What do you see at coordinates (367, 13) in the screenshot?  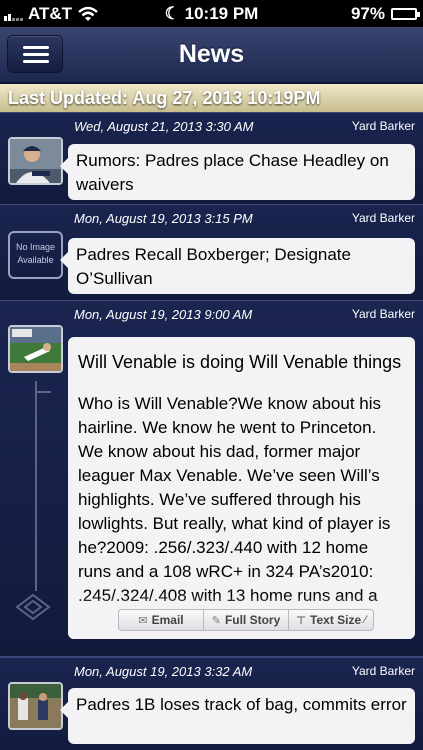 I see `battery-percent: 97%` at bounding box center [367, 13].